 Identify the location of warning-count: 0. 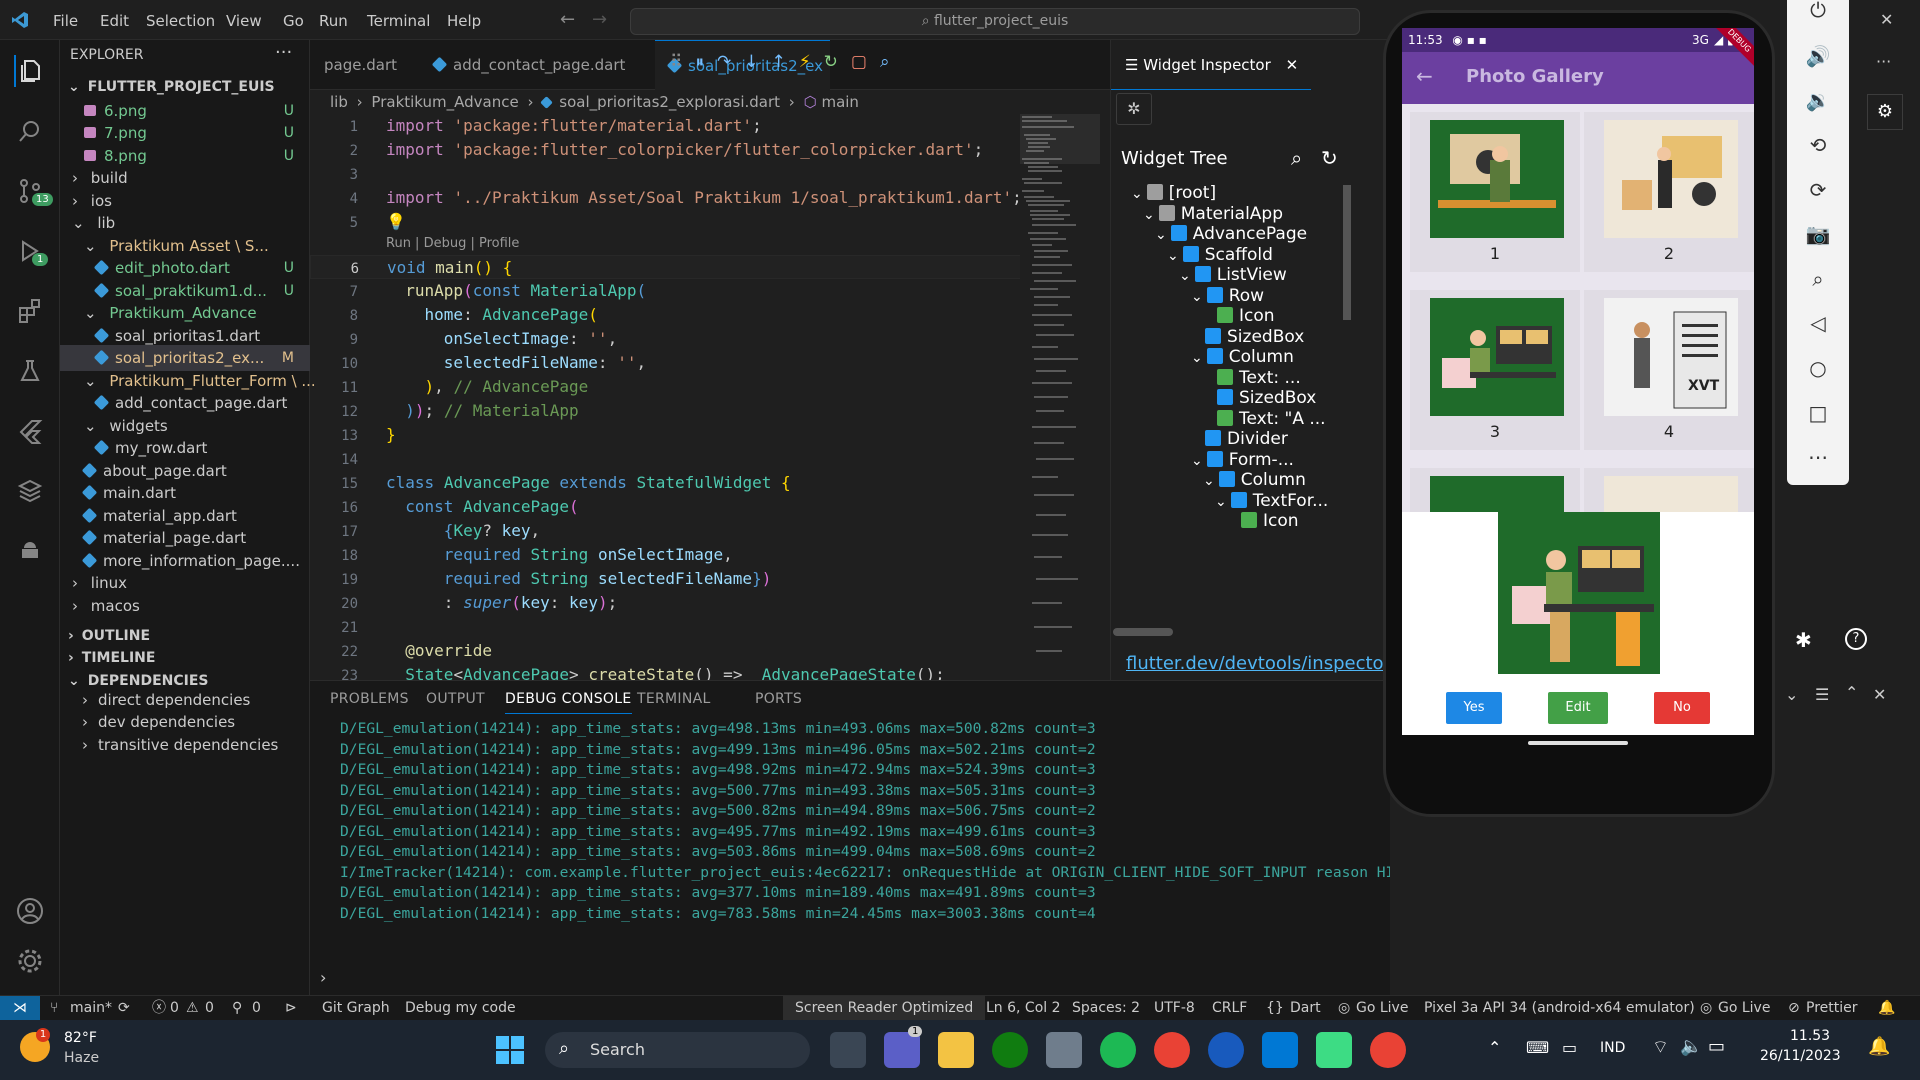
(209, 1008).